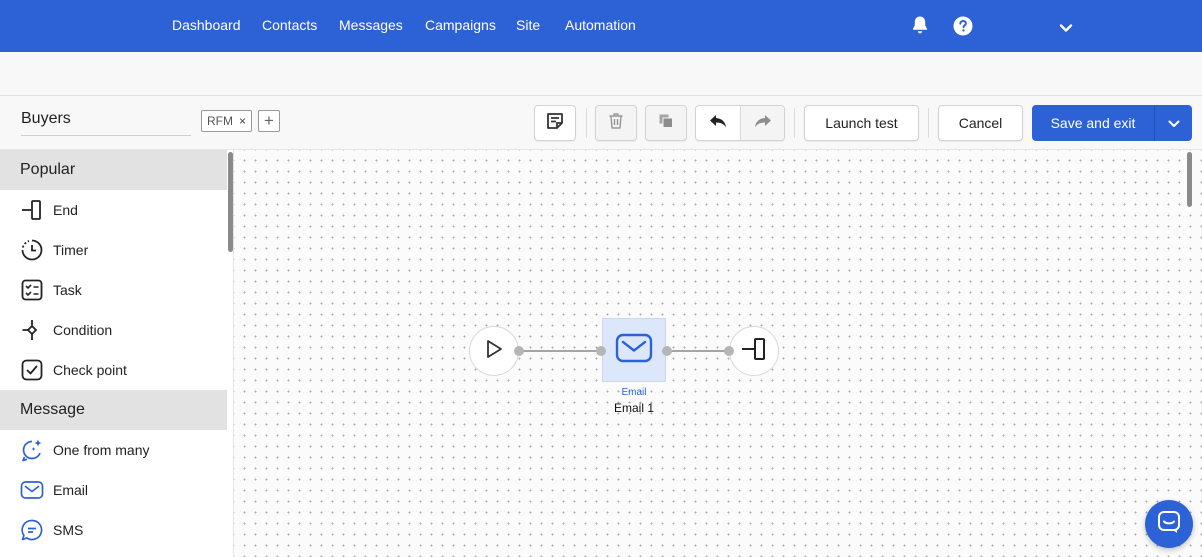  What do you see at coordinates (113, 170) in the screenshot?
I see `section-header-popular: Popular` at bounding box center [113, 170].